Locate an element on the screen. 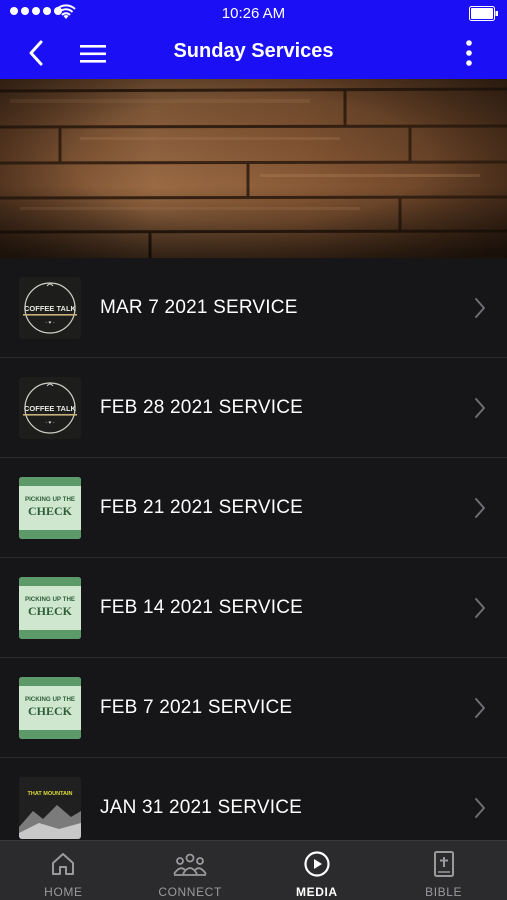 The image size is (507, 900). navigation-bar: Sunday Services is located at coordinates (253, 53).